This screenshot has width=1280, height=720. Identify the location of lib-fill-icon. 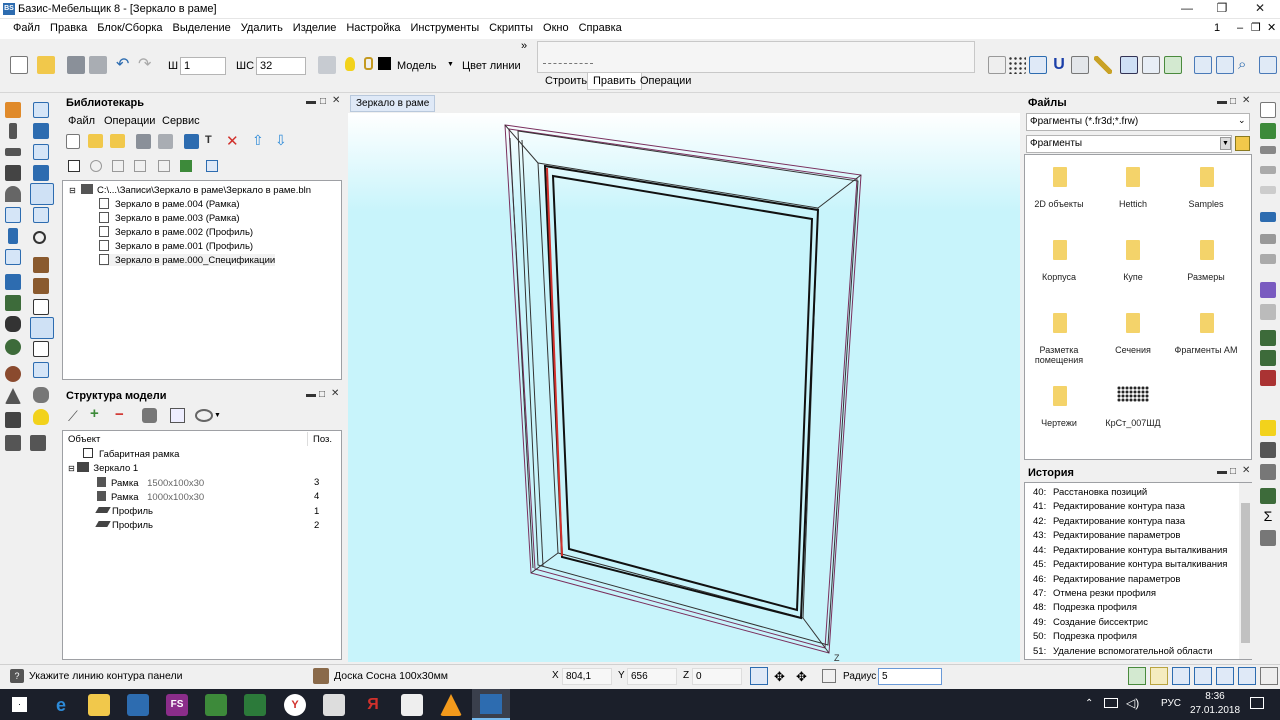
(191, 141).